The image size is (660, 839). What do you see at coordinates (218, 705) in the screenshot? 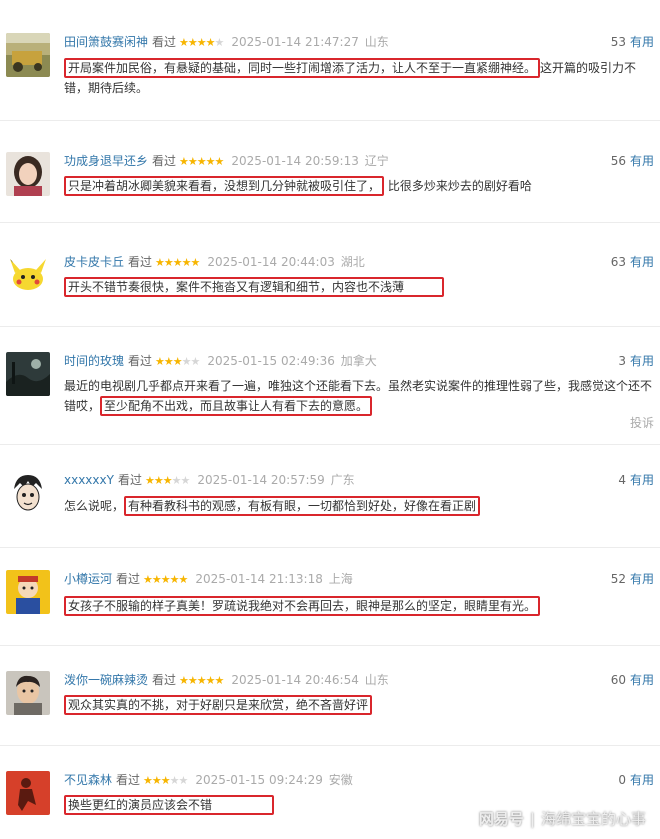
I see `highlighted-text: 观众其实真的不挑，对于好剧只是来欣赏，绝不吝啬好评` at bounding box center [218, 705].